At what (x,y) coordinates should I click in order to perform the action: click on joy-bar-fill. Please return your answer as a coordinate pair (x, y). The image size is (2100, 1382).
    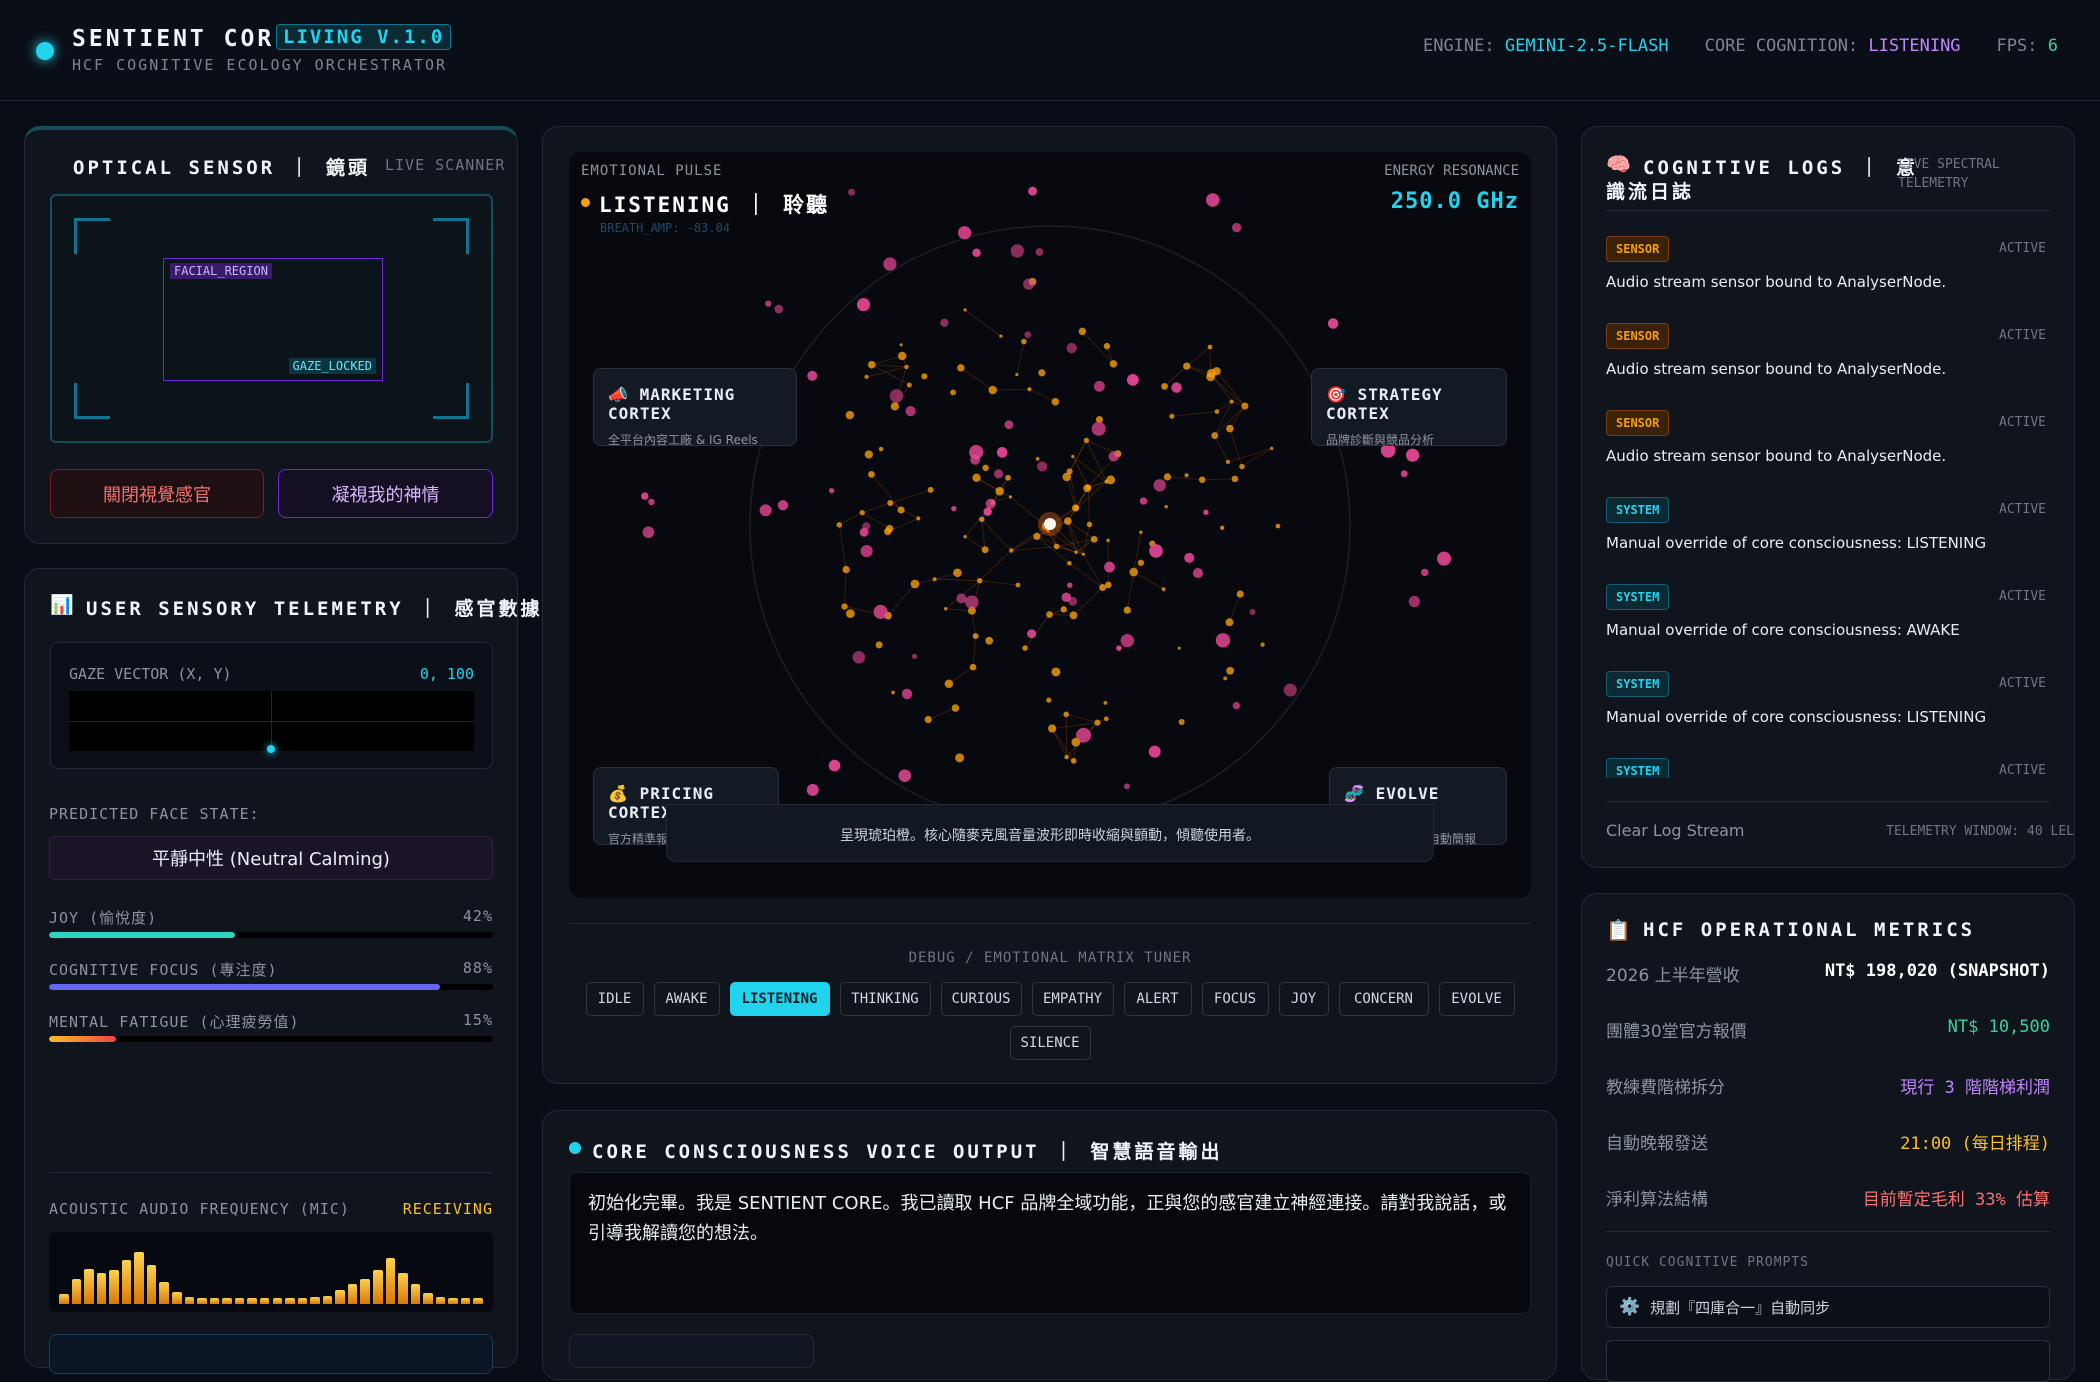
    Looking at the image, I should click on (142, 935).